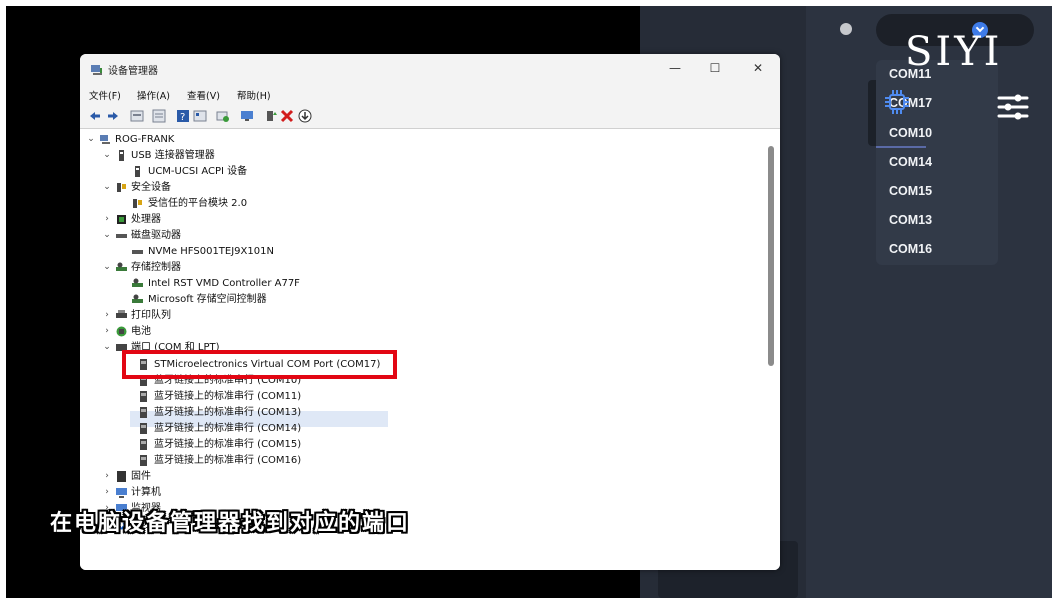 Image resolution: width=1058 pixels, height=601 pixels. What do you see at coordinates (675, 68) in the screenshot?
I see `minimize-button: —` at bounding box center [675, 68].